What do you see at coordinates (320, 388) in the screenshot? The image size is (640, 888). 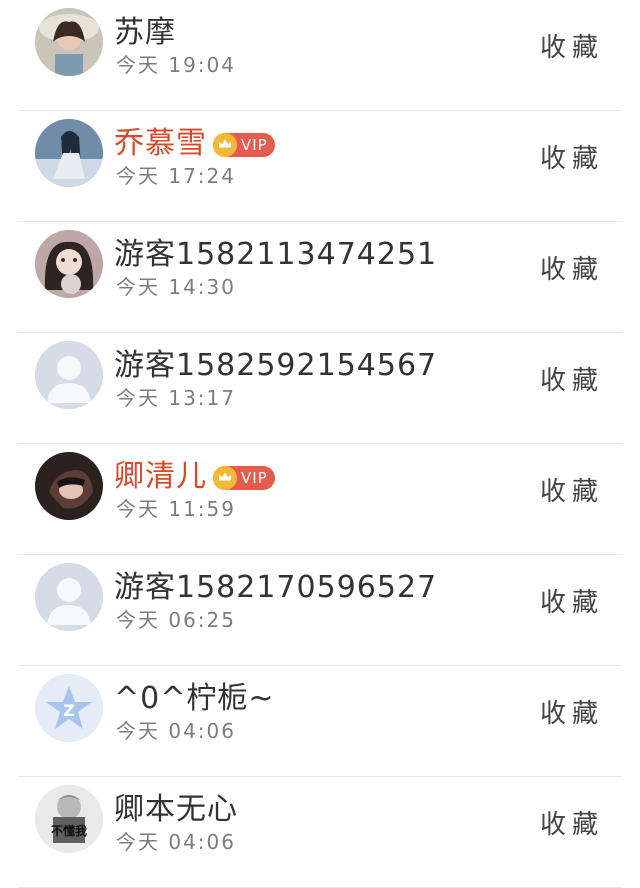 I see `list-item: 游客1582592154567 今天 13:17 收藏` at bounding box center [320, 388].